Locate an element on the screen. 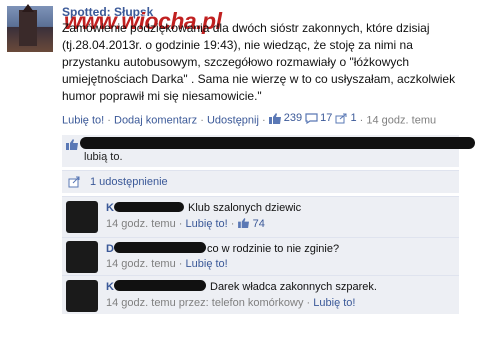 The height and width of the screenshot is (337, 480). add-comment-link: Dodaj komentarz is located at coordinates (155, 121).